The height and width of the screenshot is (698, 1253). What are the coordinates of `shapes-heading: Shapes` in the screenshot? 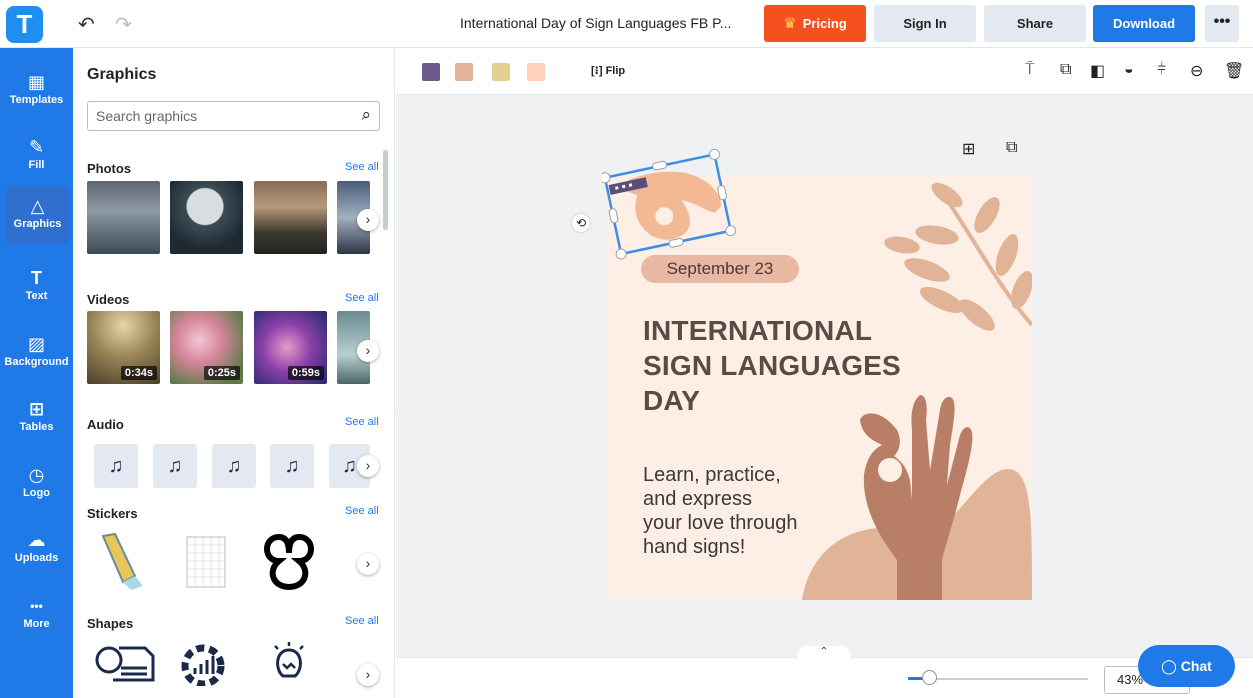 It's located at (110, 623).